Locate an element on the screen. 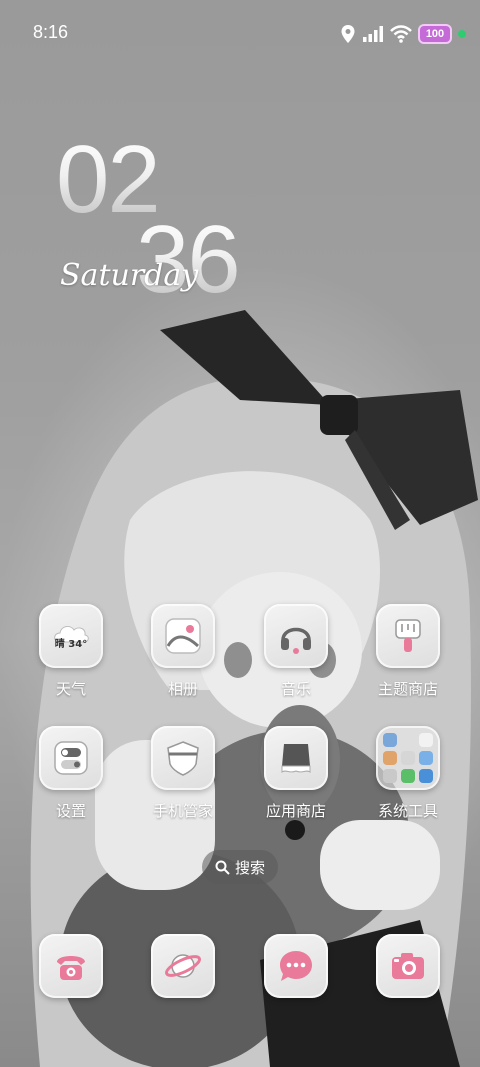 Image resolution: width=480 pixels, height=1067 pixels. weather-badge: 晴 34° is located at coordinates (71, 644).